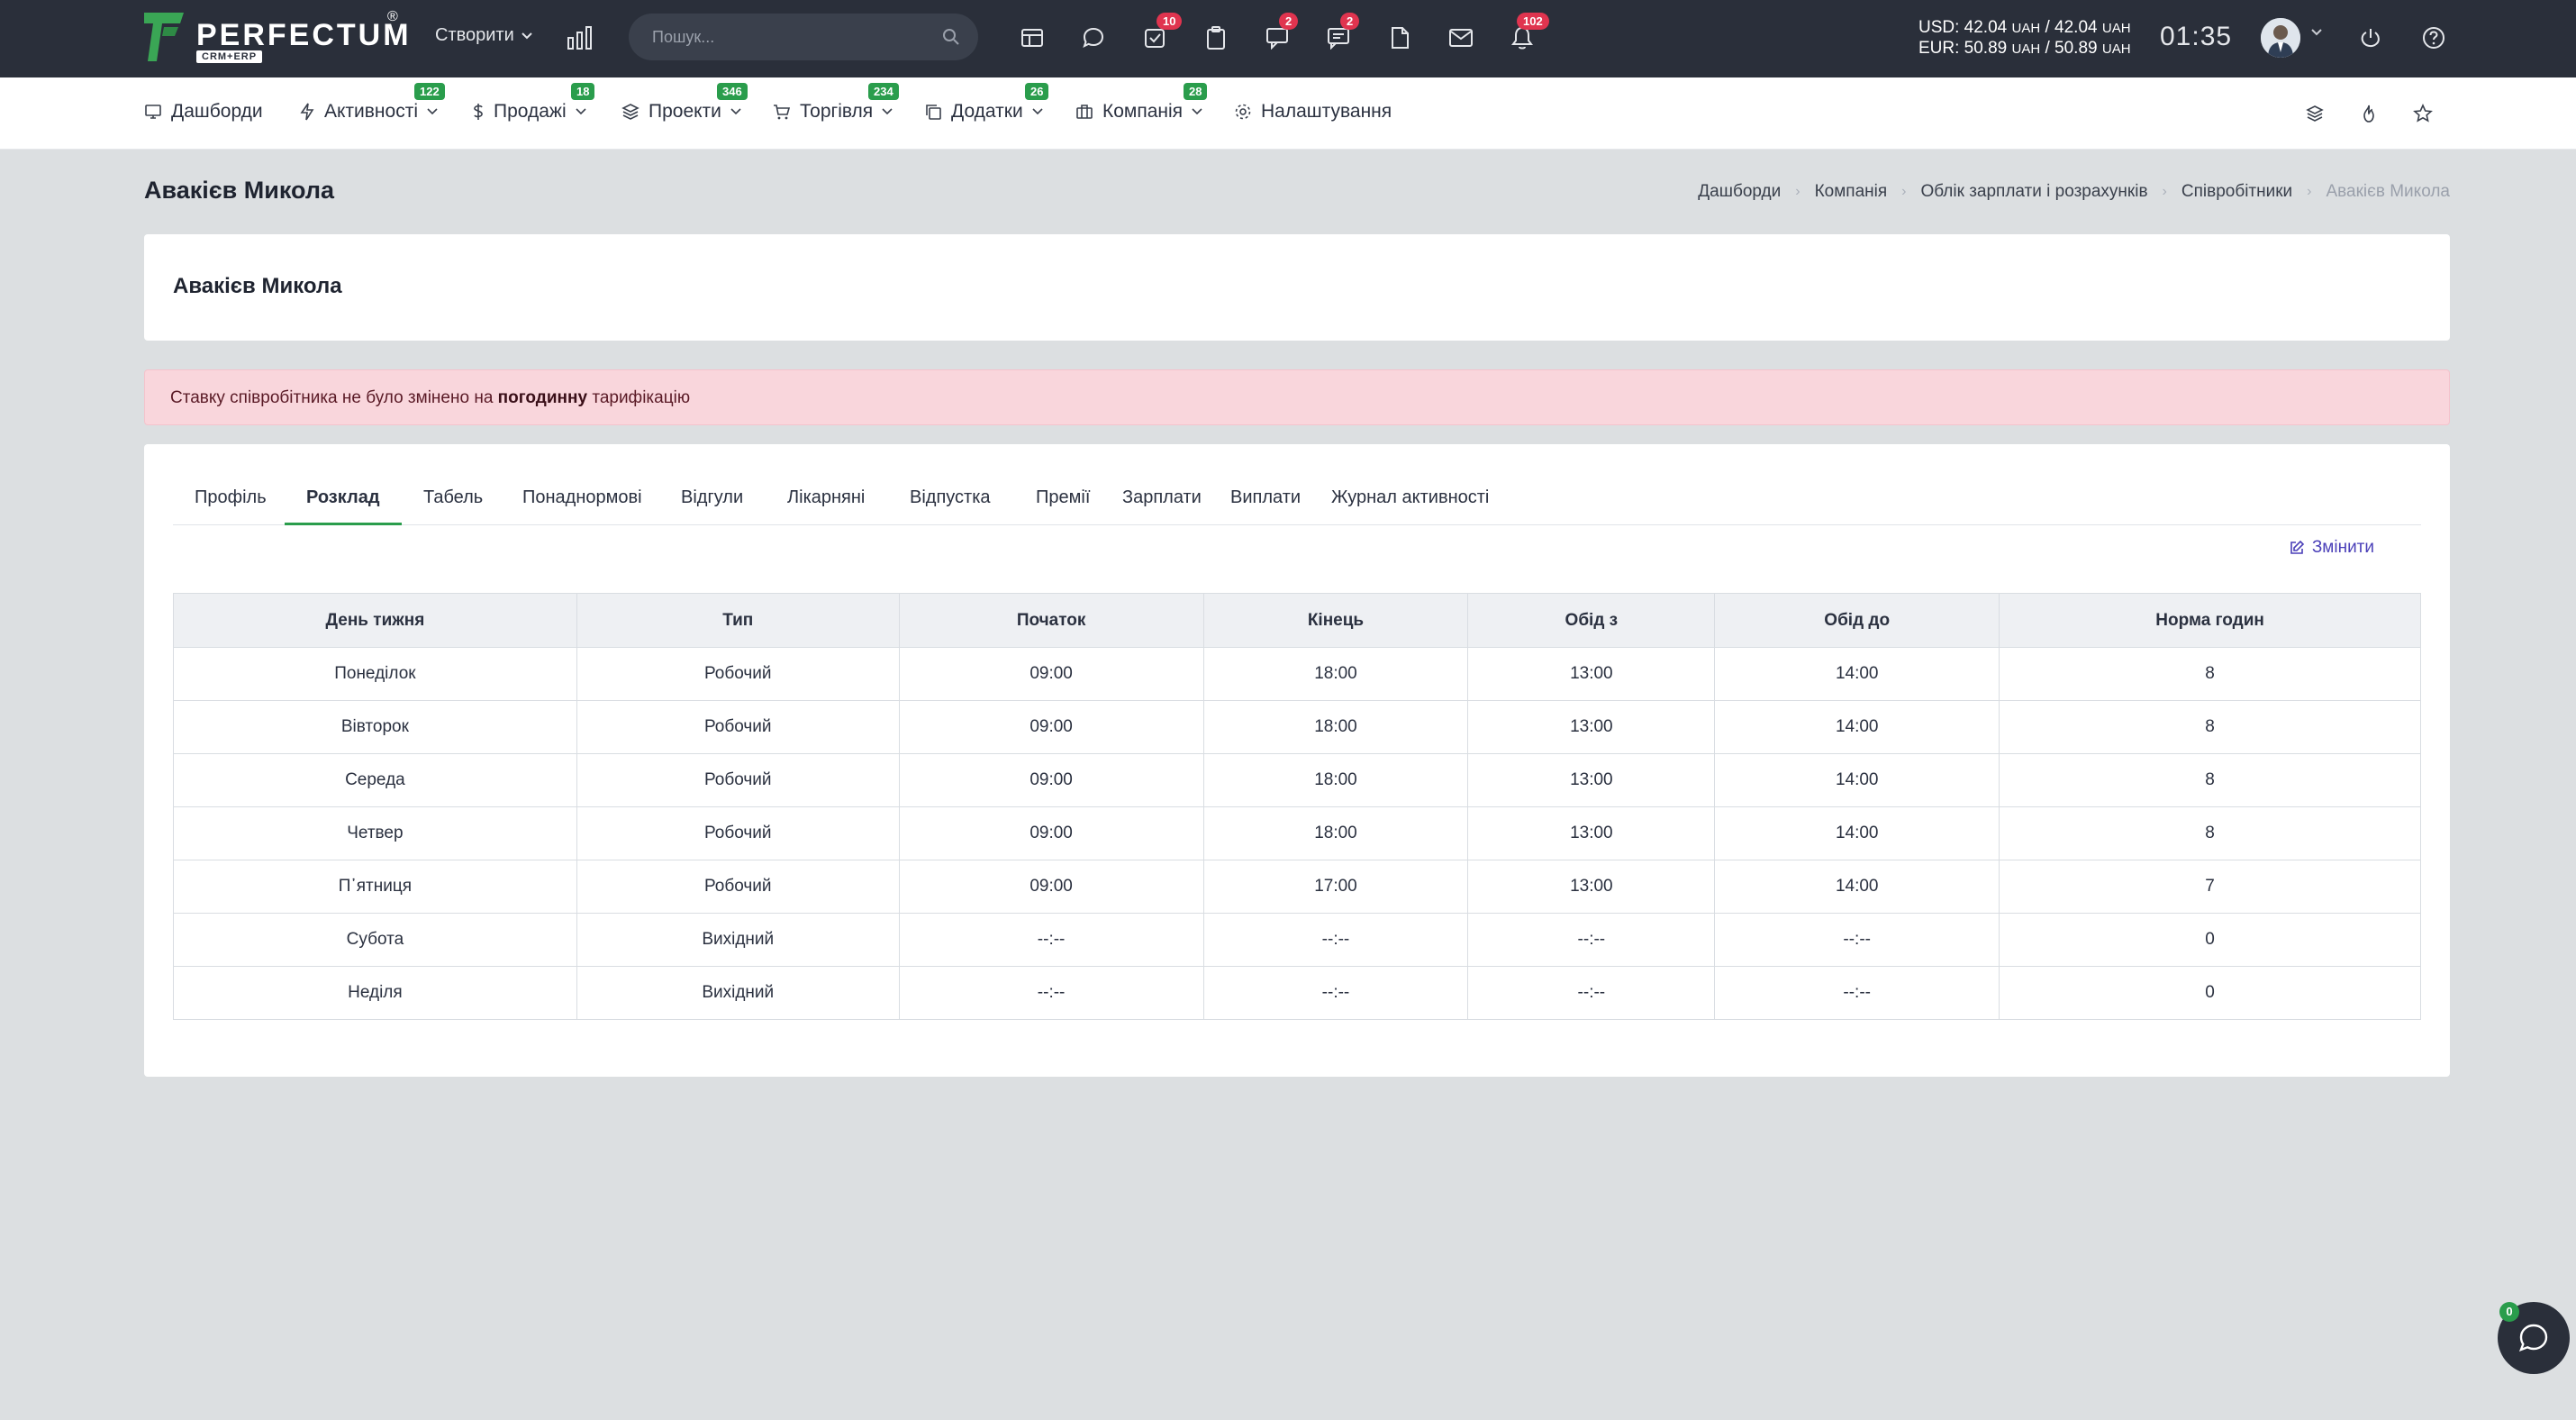  What do you see at coordinates (826, 503) in the screenshot?
I see `tab-sick-leave: Лікарняні` at bounding box center [826, 503].